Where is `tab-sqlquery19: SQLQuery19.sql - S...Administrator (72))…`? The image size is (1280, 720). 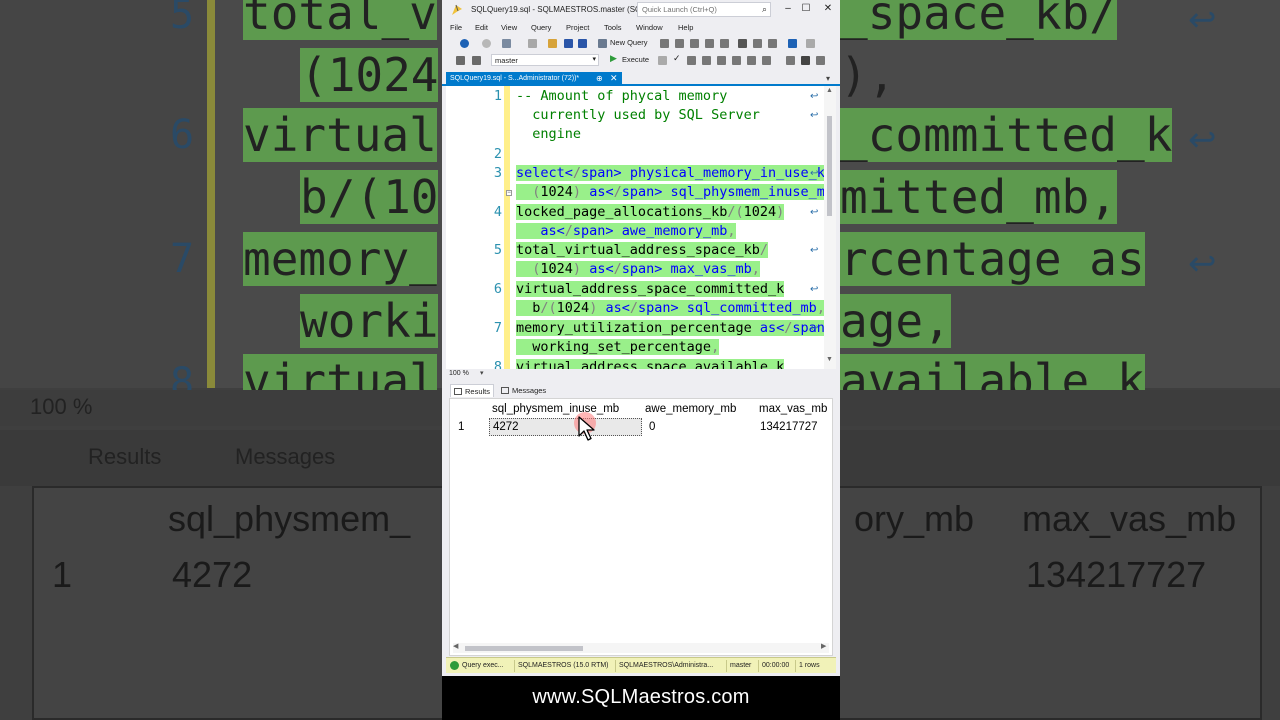 tab-sqlquery19: SQLQuery19.sql - S...Administrator (72))… is located at coordinates (534, 79).